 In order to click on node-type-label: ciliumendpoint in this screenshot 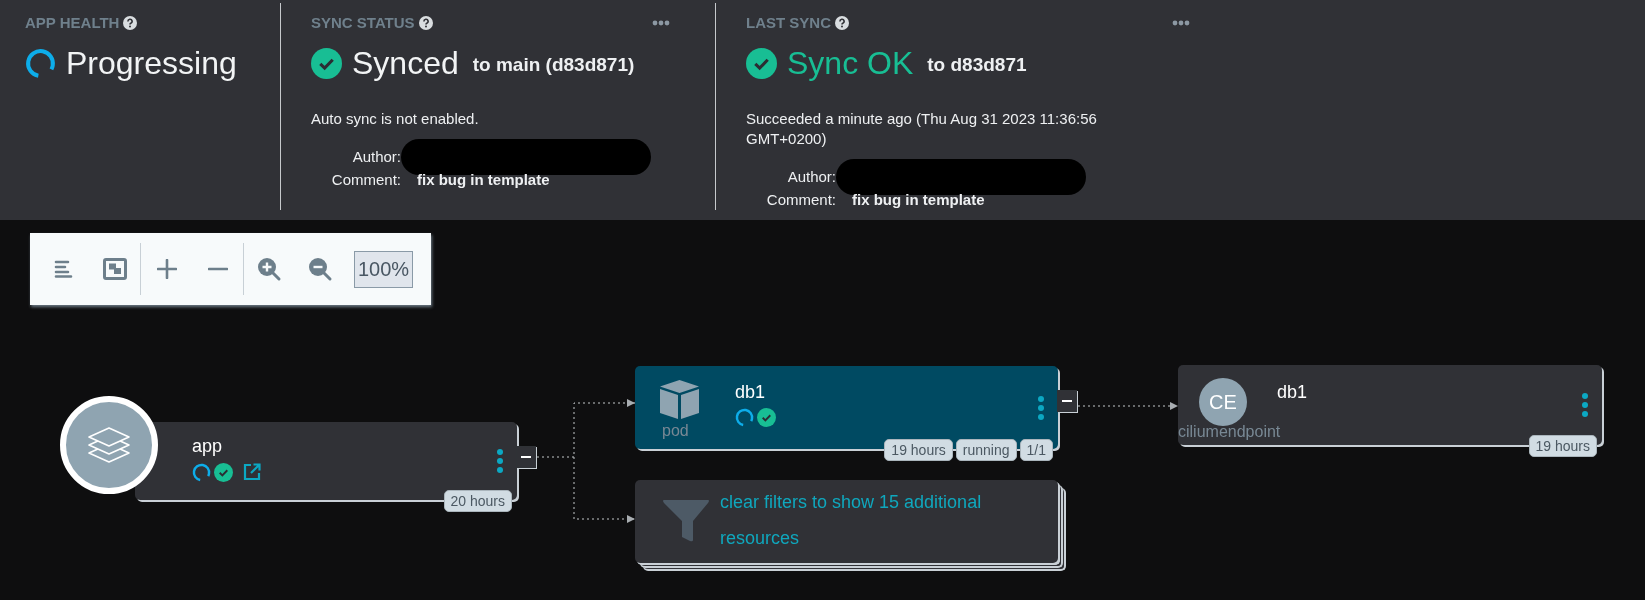, I will do `click(1229, 432)`.